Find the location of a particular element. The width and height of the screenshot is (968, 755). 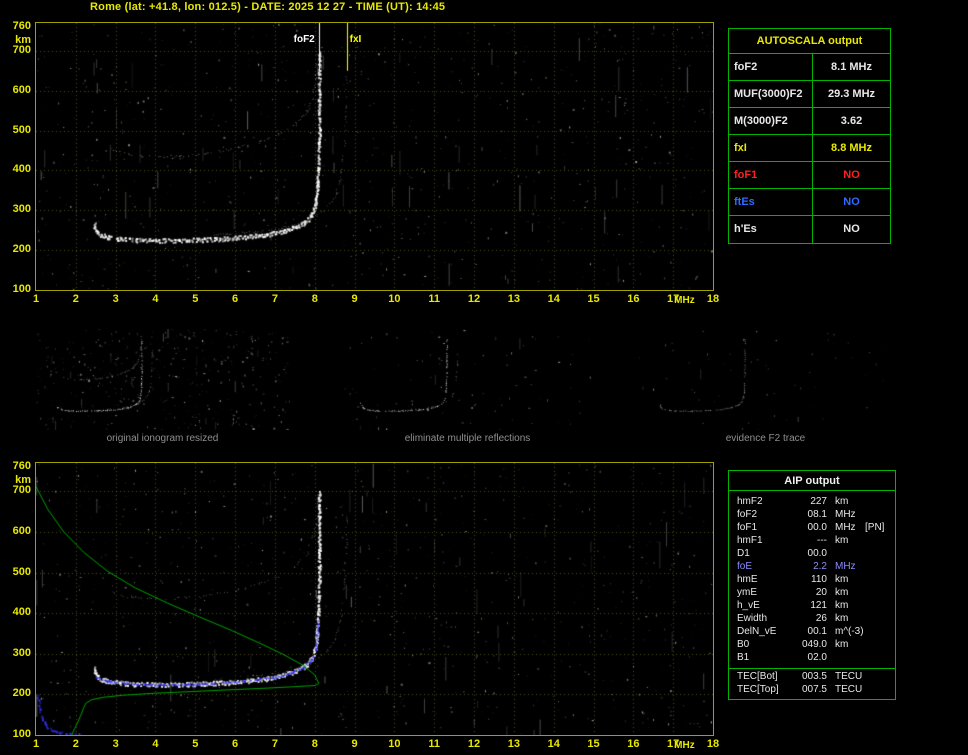

autoscala-row-ftEs: ftEs NO is located at coordinates (809, 202).